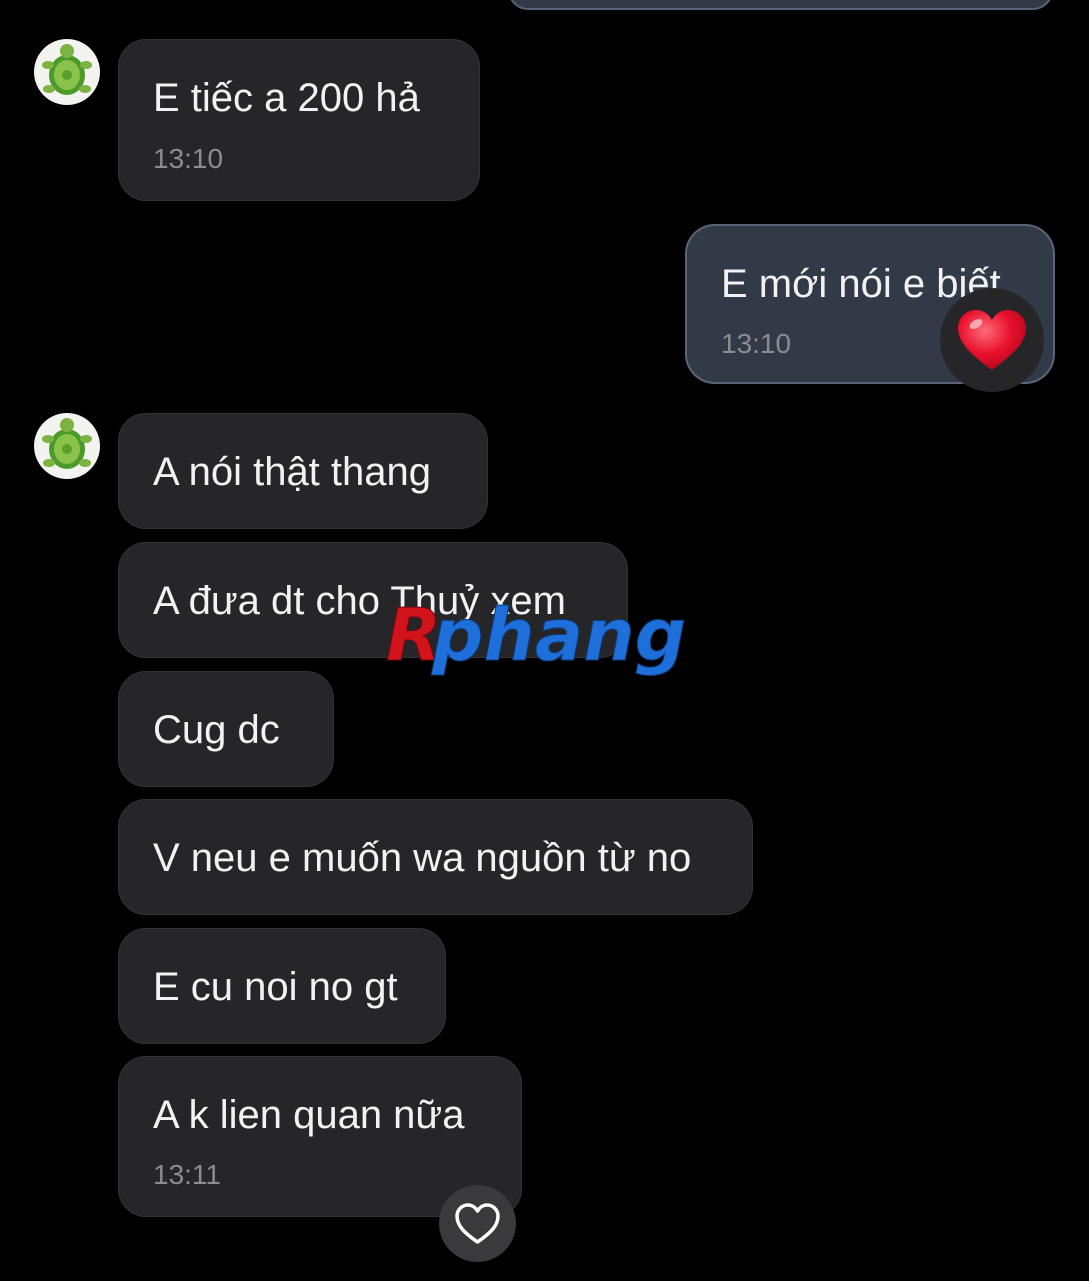 This screenshot has width=1089, height=1281. I want to click on message-bubble-incoming: Cug dc, so click(226, 729).